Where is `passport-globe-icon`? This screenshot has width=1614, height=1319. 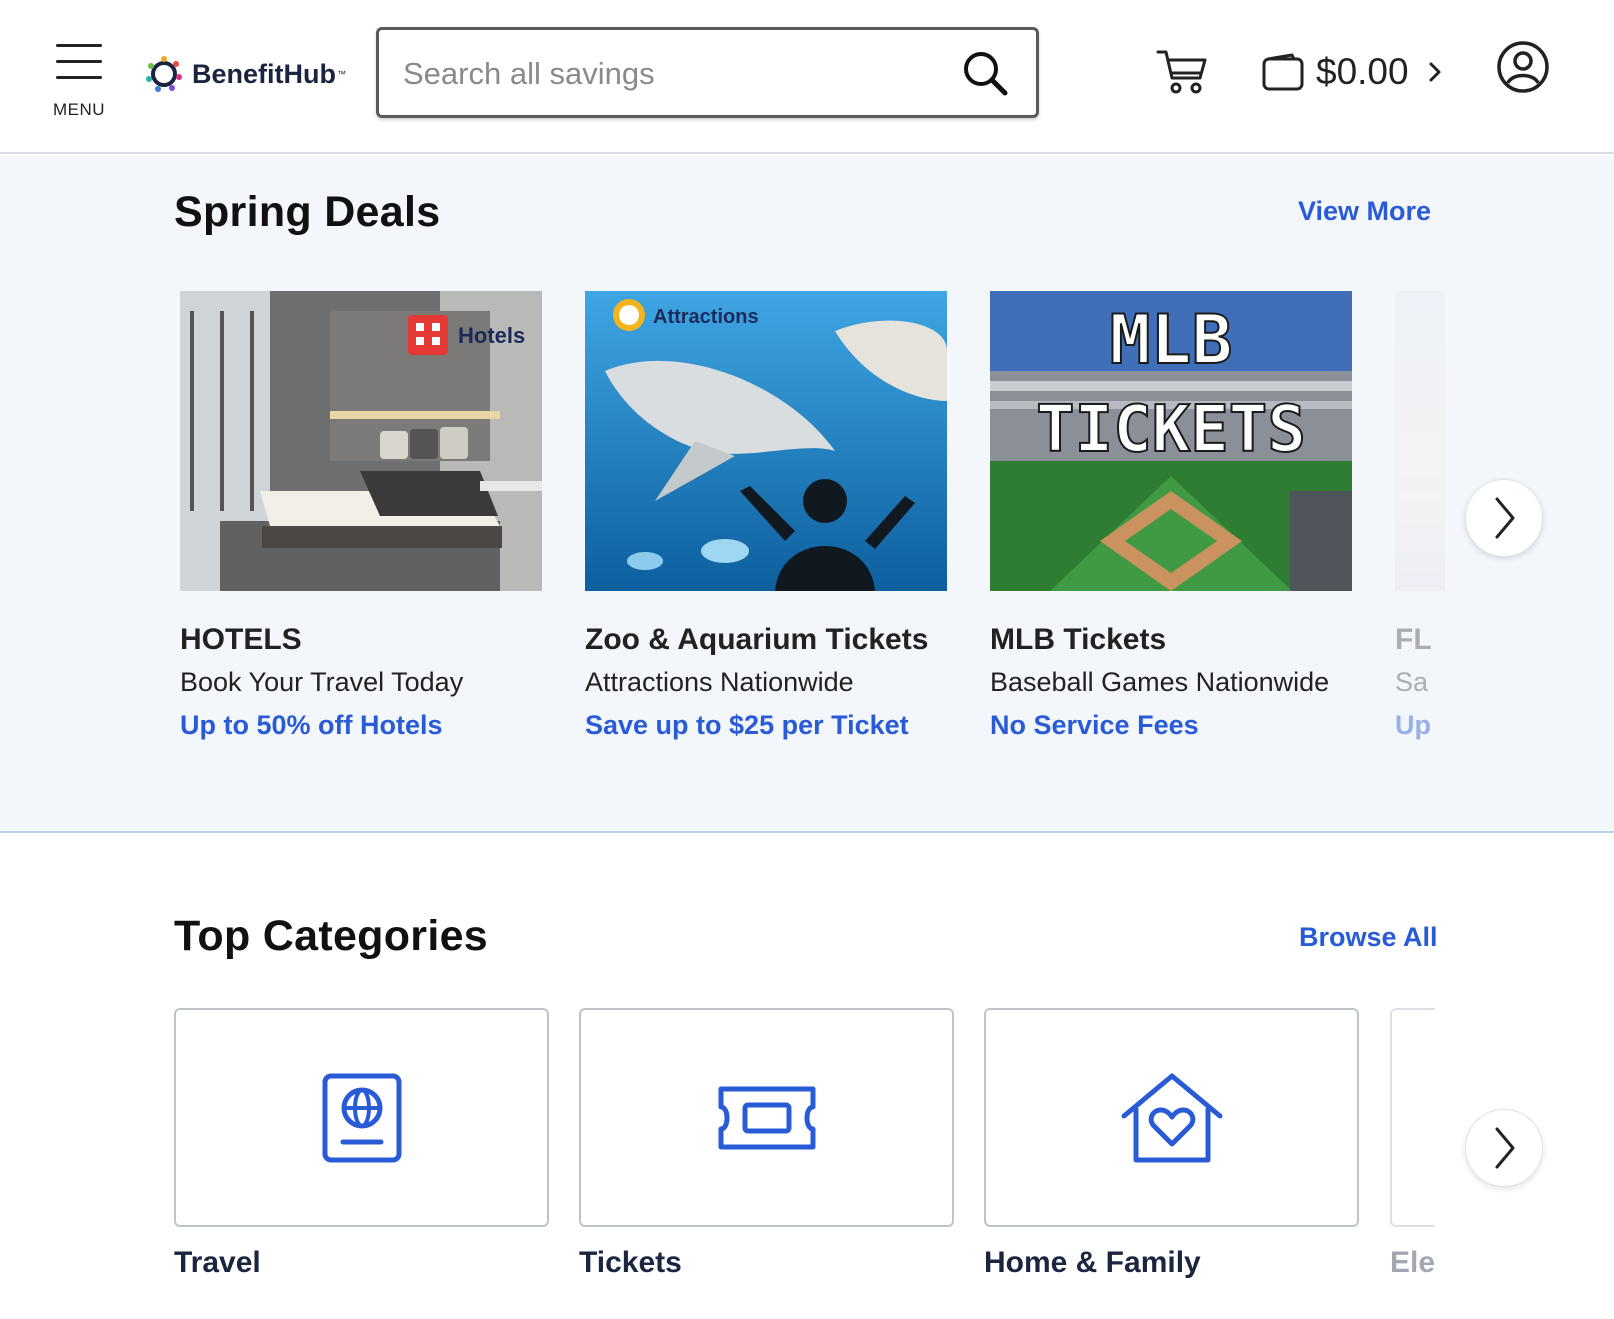 passport-globe-icon is located at coordinates (361, 1117).